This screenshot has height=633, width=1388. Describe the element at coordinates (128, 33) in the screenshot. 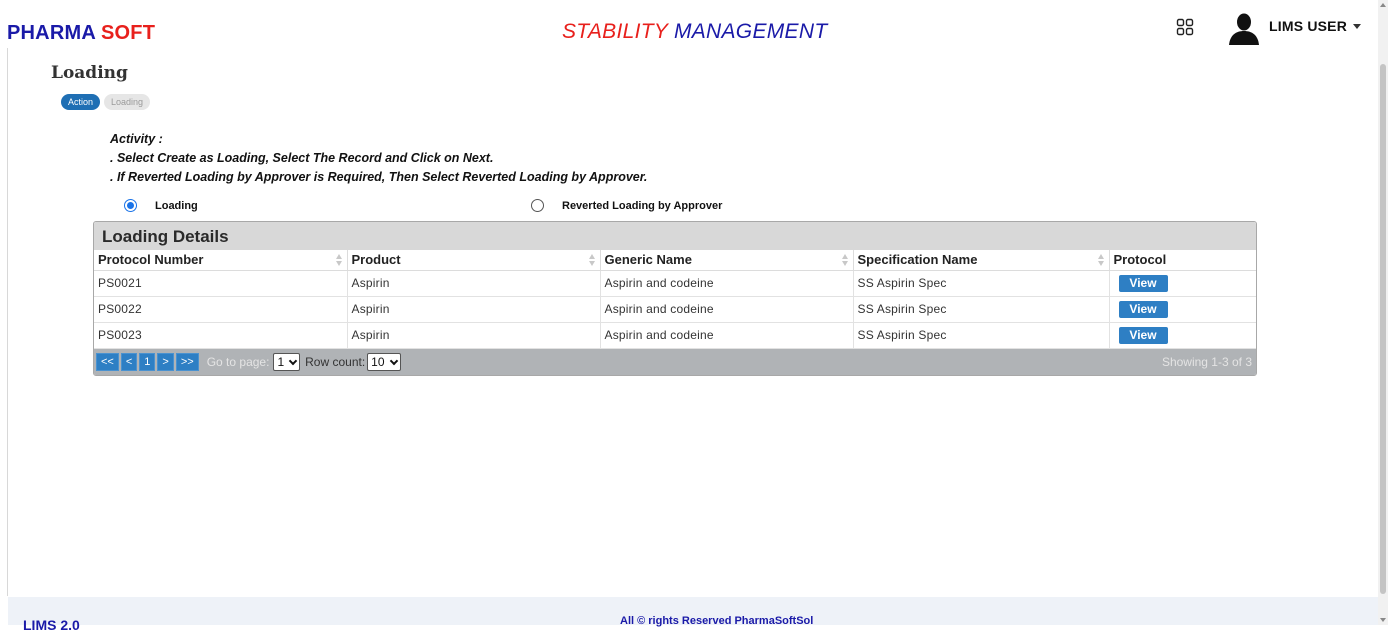

I see `brand-part2: SOFT` at that location.